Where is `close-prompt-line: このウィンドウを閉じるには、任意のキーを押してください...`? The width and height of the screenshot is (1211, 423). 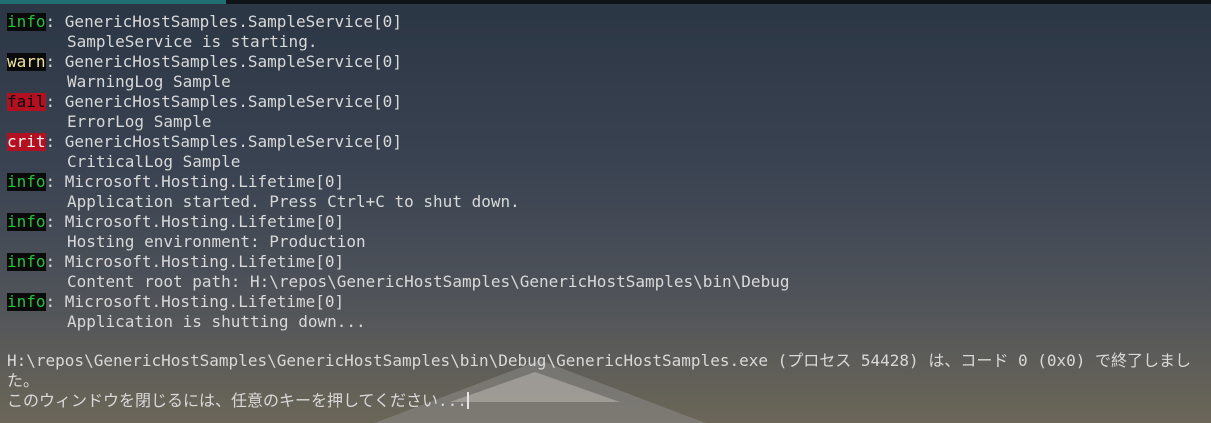
close-prompt-line: このウィンドウを閉じるには、任意のキーを押してください... is located at coordinates (607, 401).